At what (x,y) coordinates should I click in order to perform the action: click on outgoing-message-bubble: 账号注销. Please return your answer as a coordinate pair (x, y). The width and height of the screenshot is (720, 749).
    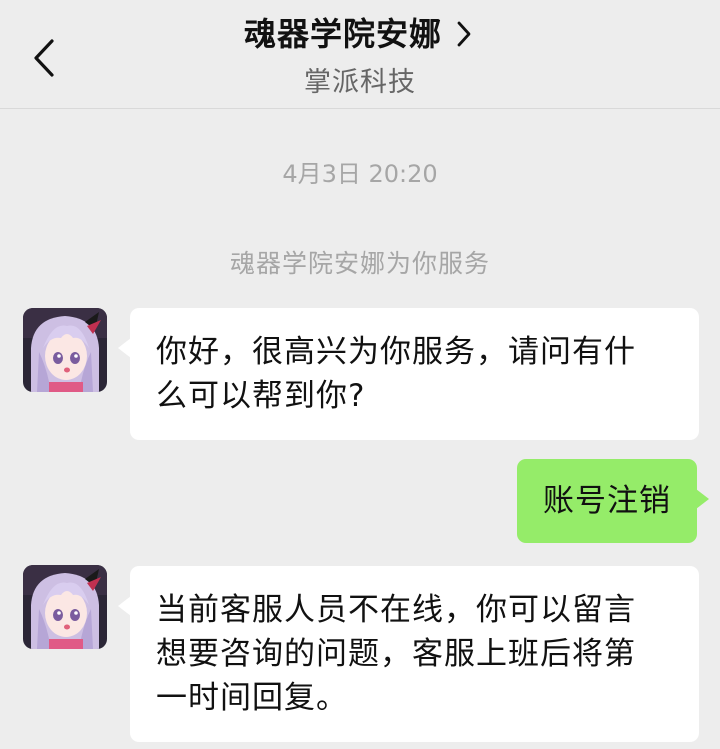
    Looking at the image, I should click on (613, 501).